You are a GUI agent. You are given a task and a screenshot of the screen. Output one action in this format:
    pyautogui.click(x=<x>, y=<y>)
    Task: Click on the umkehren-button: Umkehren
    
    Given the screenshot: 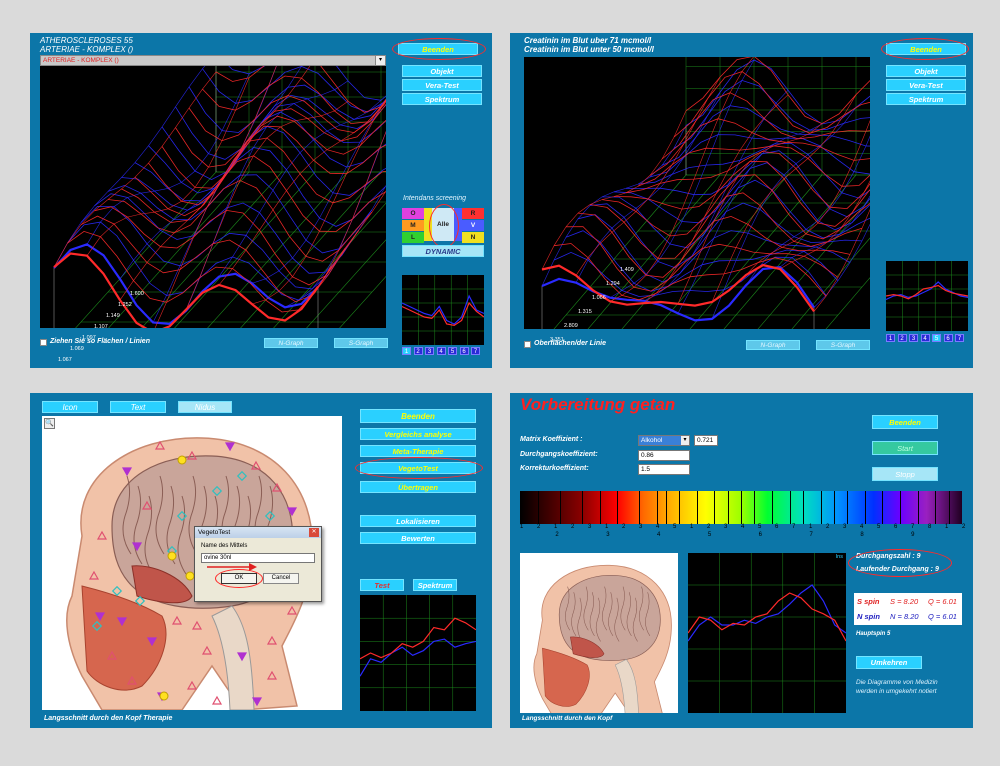 What is the action you would take?
    pyautogui.click(x=889, y=662)
    